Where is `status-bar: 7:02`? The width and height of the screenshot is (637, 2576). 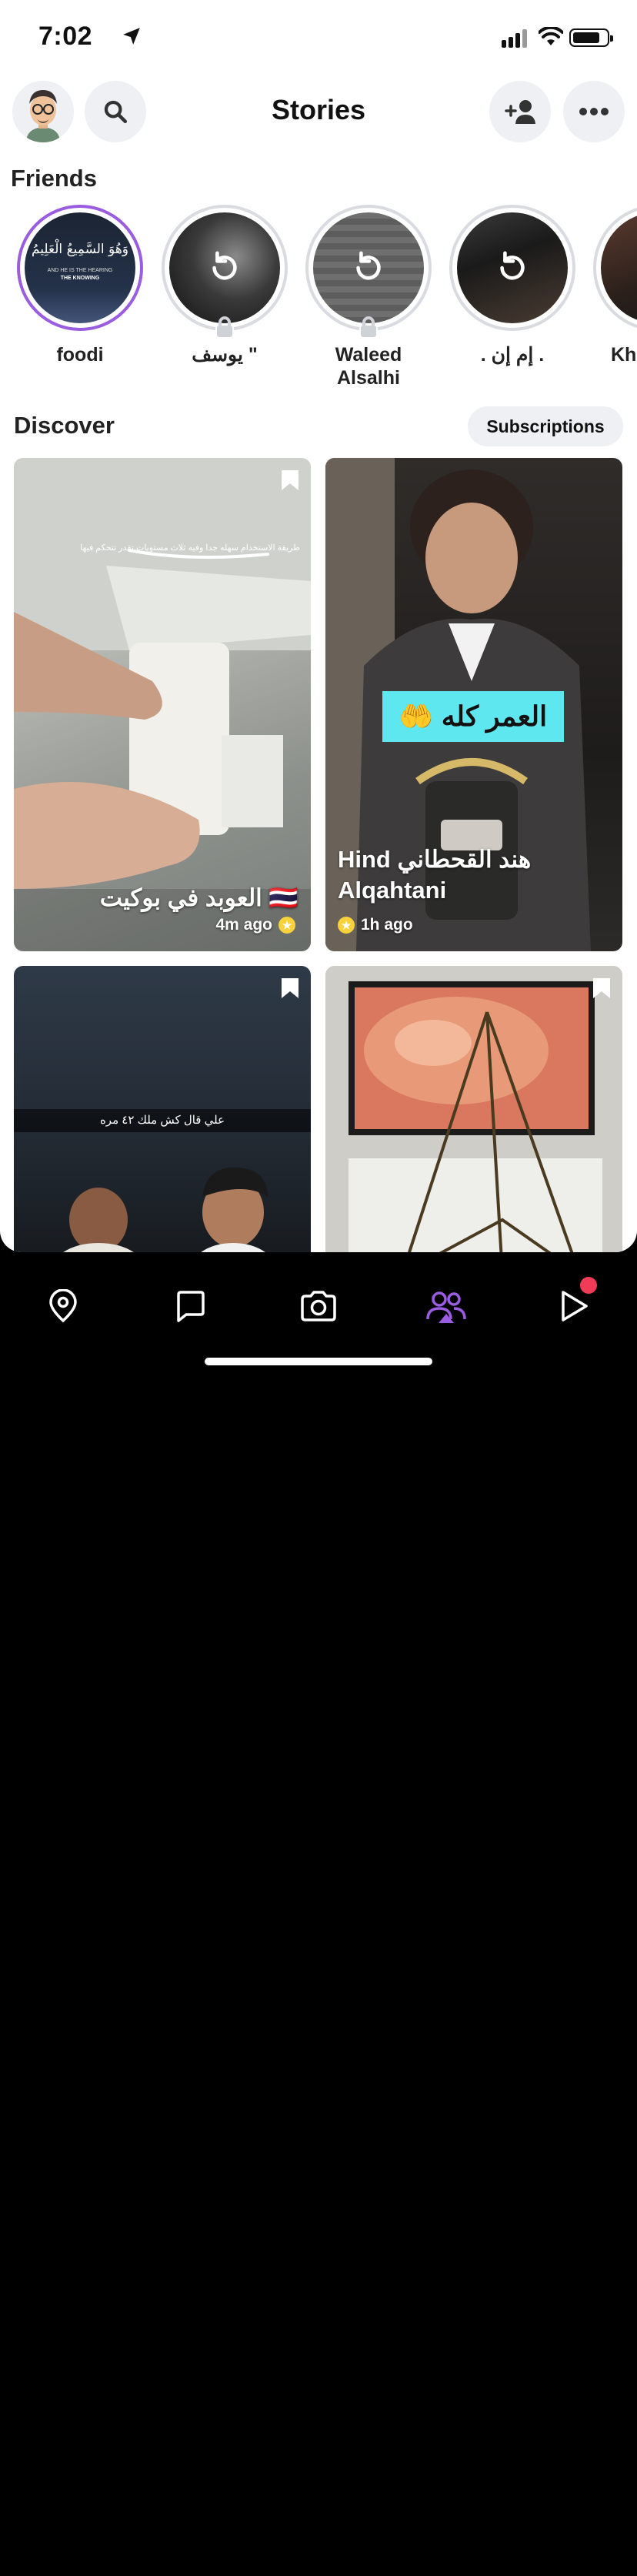
status-bar: 7:02 is located at coordinates (318, 38).